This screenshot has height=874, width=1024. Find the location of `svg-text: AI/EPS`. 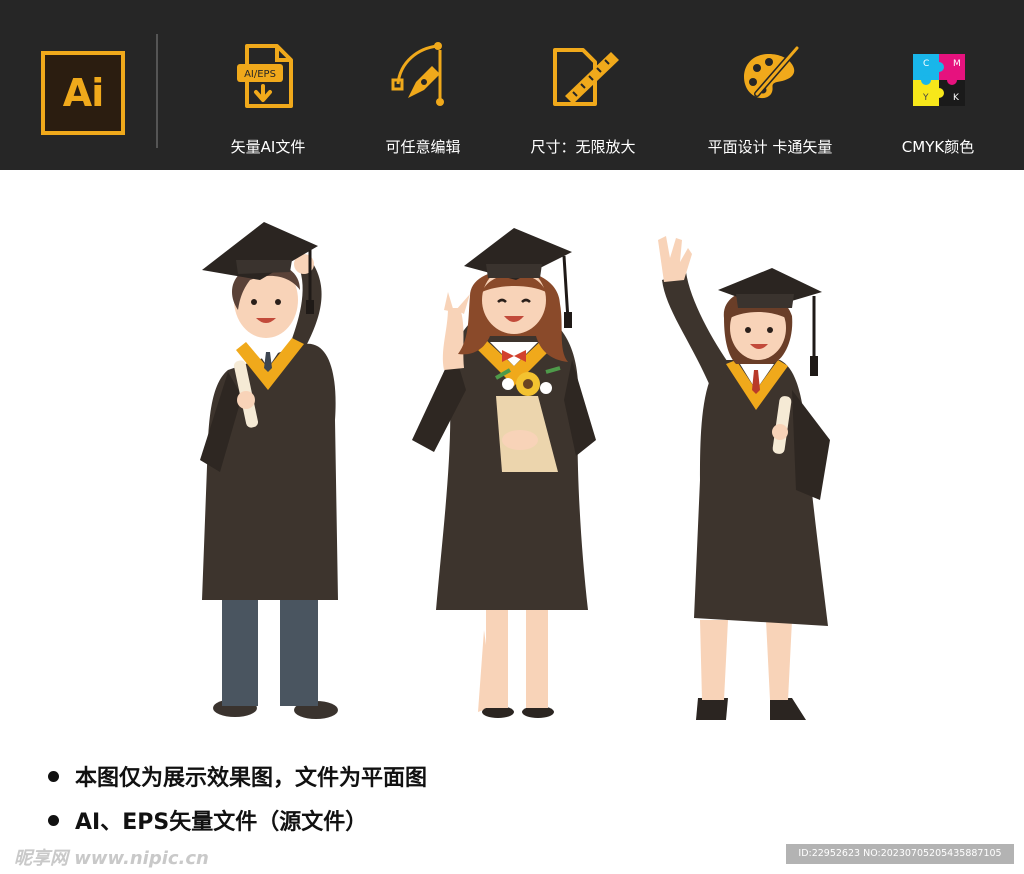

svg-text: AI/EPS is located at coordinates (260, 74).